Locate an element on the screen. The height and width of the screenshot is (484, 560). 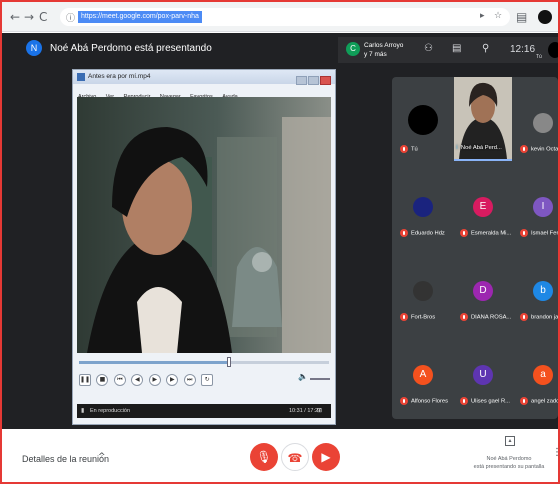
guest-more: y 7 más is located at coordinates (375, 54).